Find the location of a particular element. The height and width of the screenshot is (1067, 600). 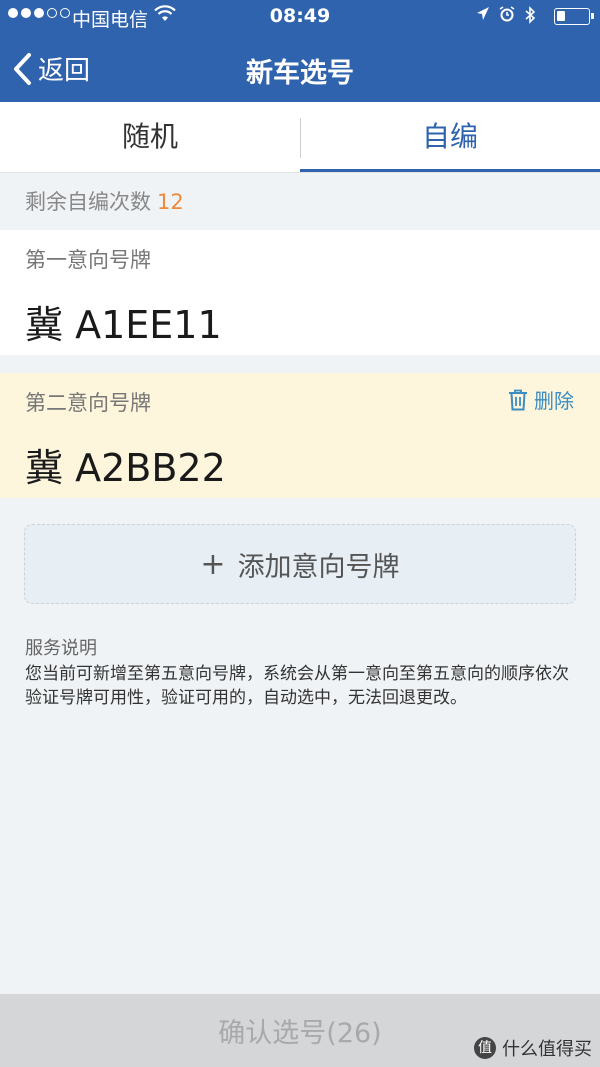

tab-random: 随机 is located at coordinates (150, 137).